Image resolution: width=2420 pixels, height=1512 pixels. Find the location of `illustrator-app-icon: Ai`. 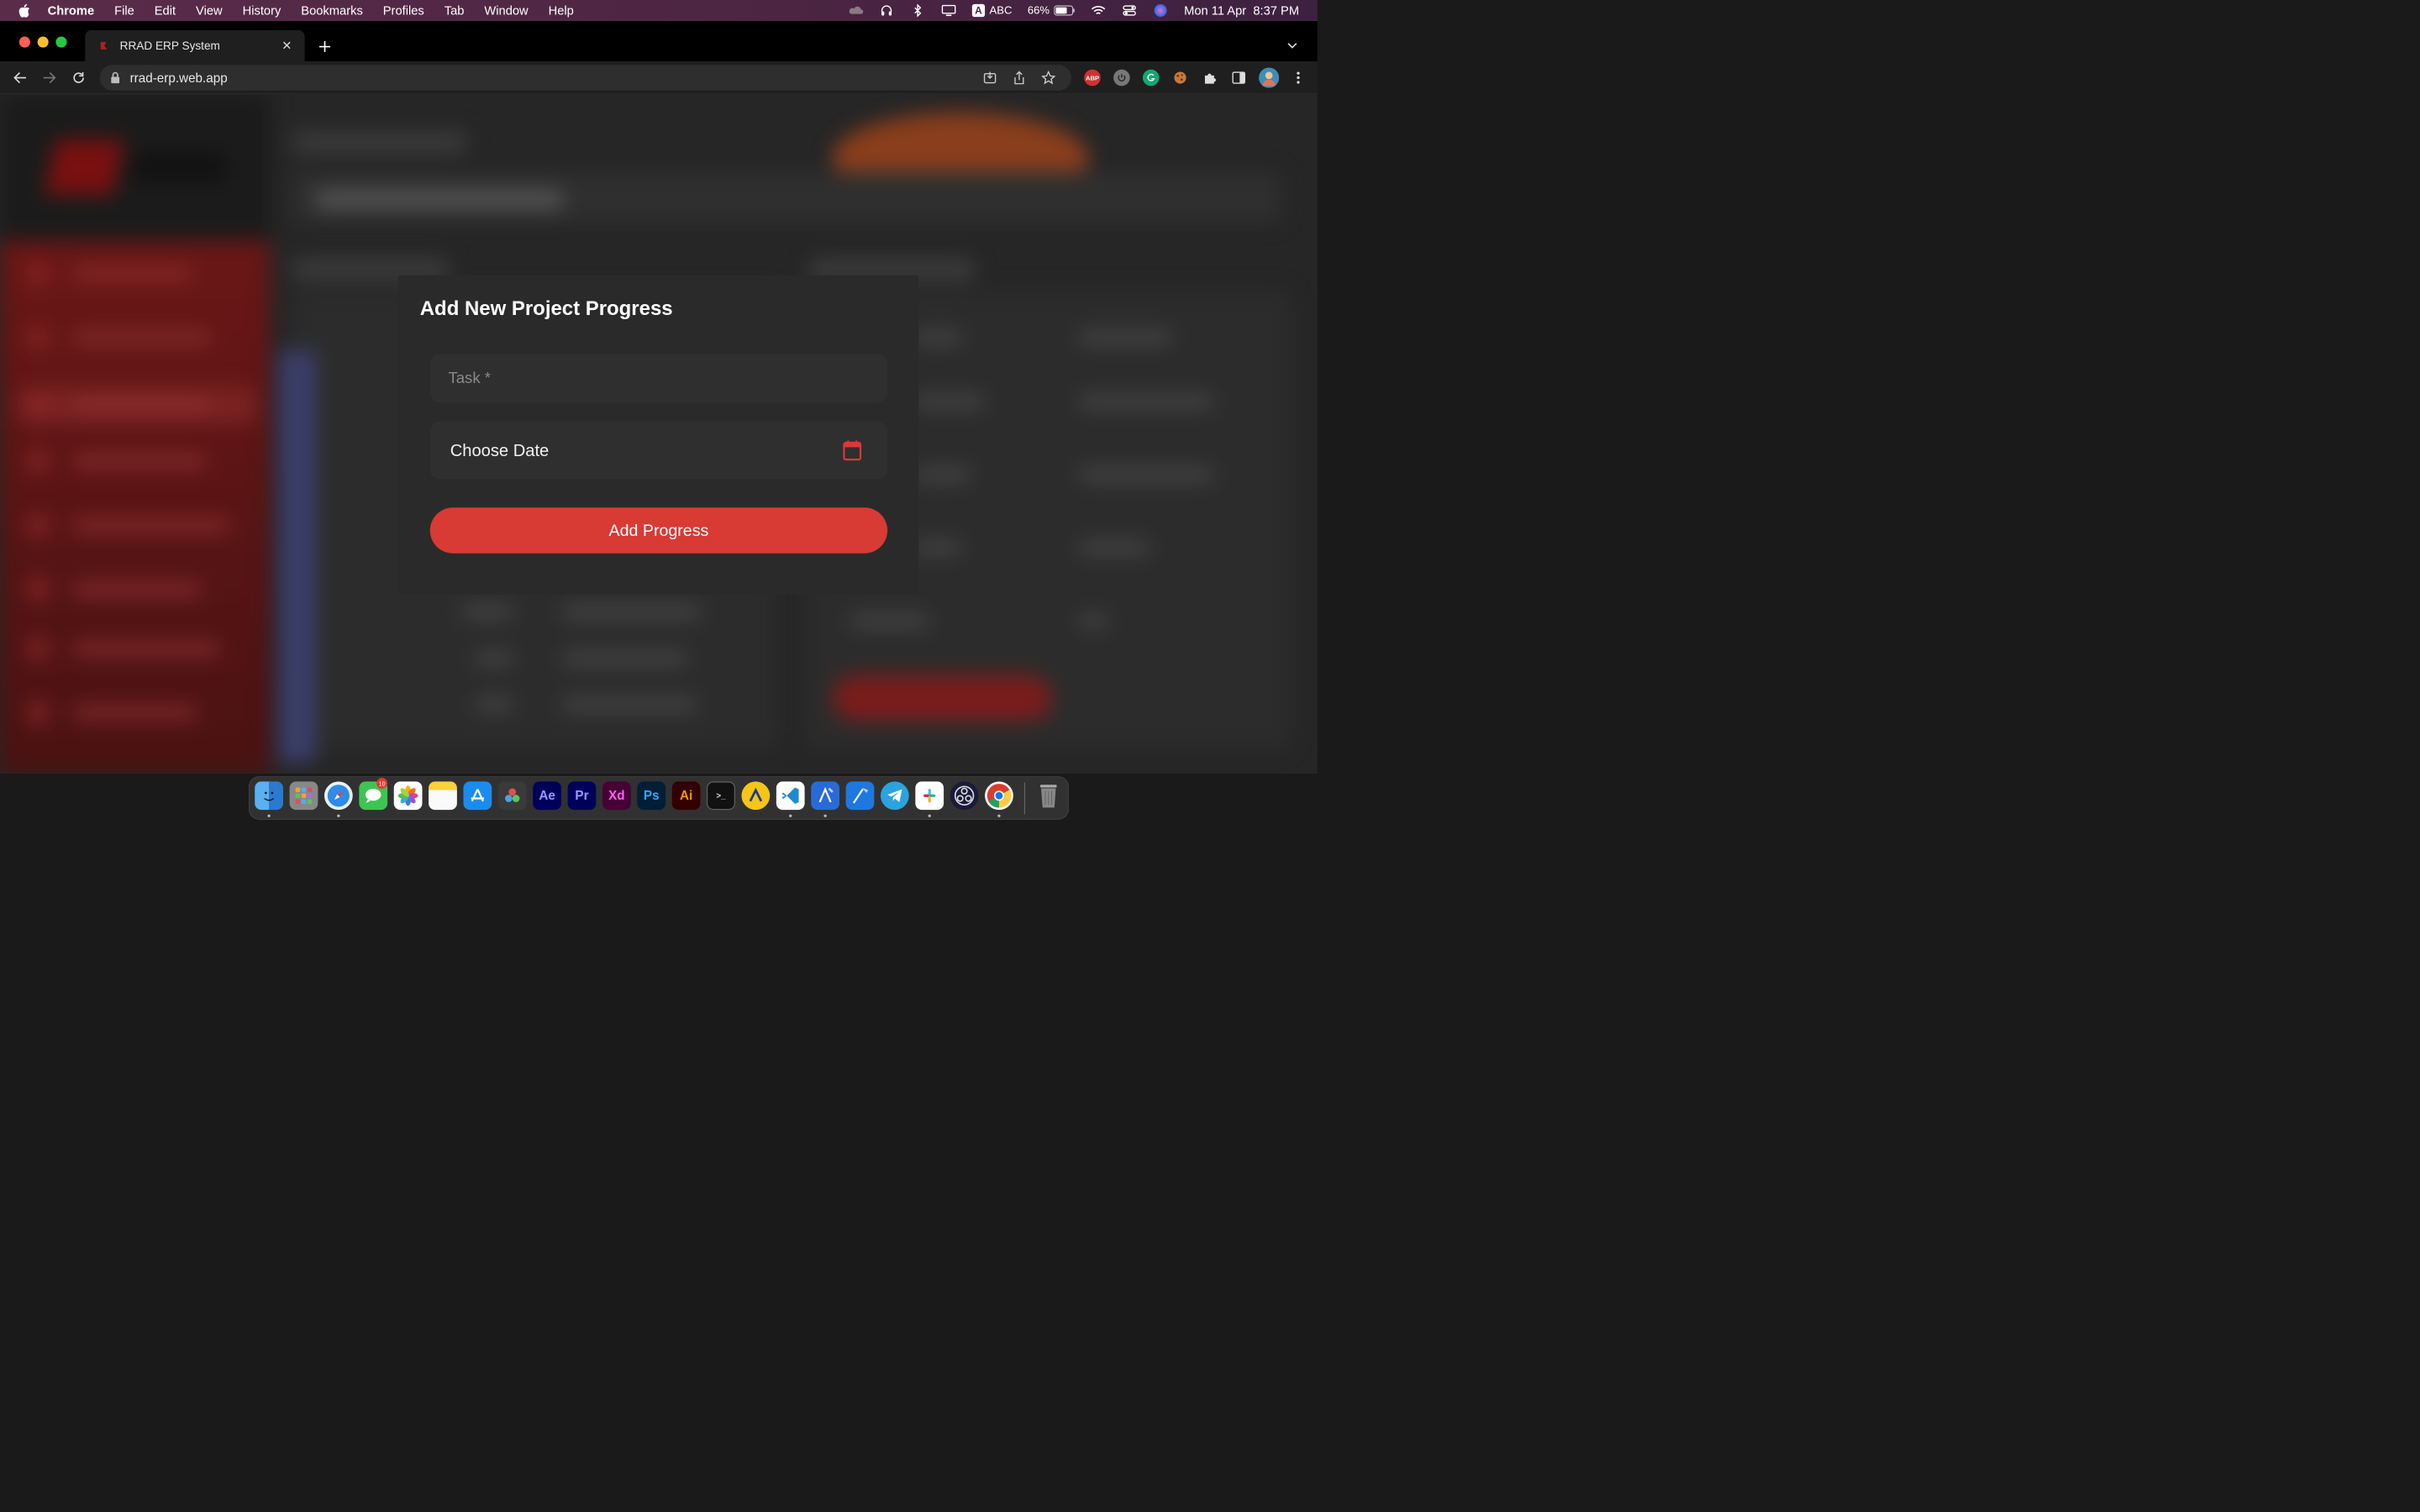

illustrator-app-icon: Ai is located at coordinates (686, 796).